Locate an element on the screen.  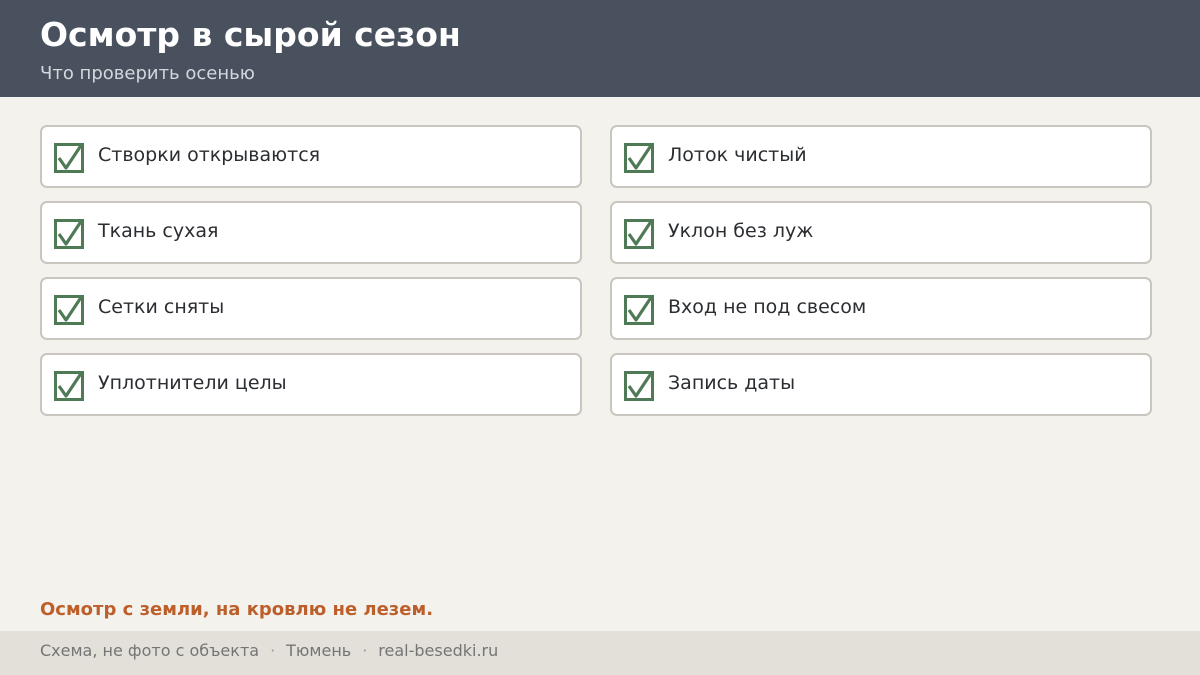
checklist-item: Вход не под свесом is located at coordinates (881, 308).